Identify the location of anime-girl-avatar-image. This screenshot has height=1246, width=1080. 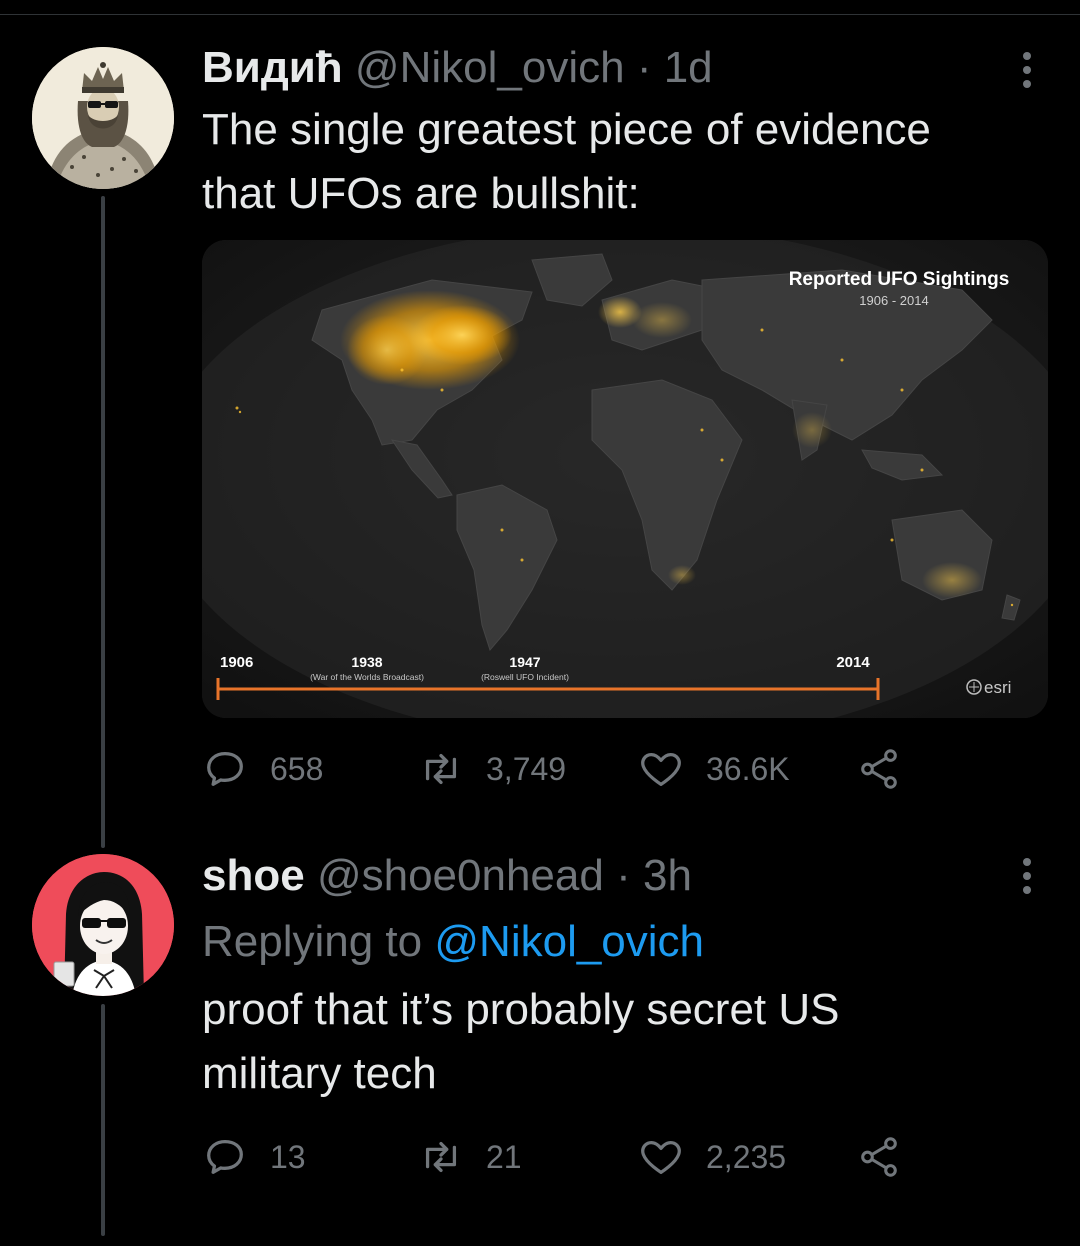
(103, 925).